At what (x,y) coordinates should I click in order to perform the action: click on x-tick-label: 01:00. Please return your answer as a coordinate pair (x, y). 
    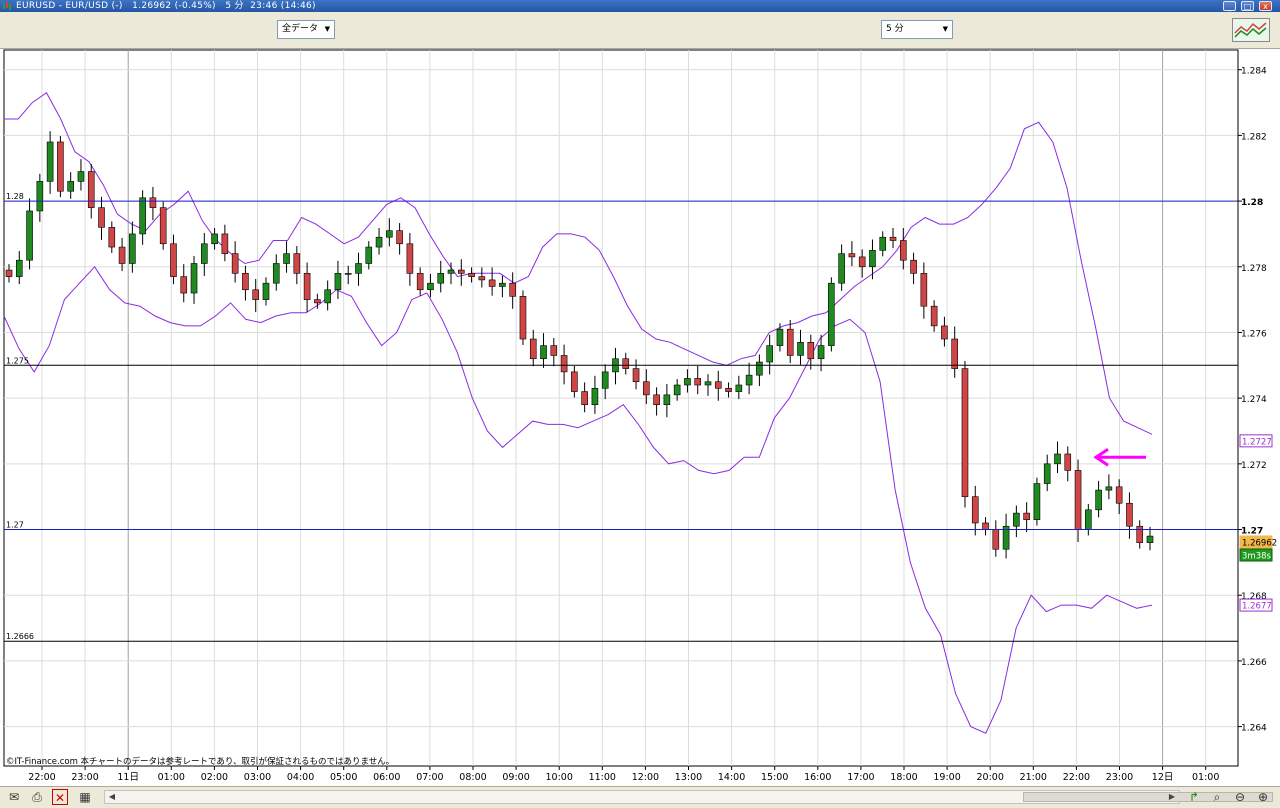
    Looking at the image, I should click on (1205, 777).